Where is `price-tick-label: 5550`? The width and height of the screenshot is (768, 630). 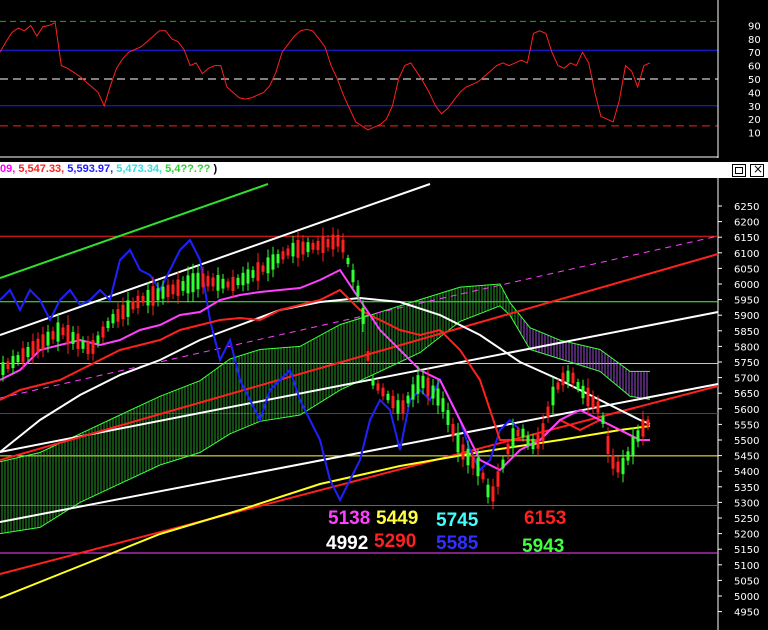 price-tick-label: 5550 is located at coordinates (746, 425).